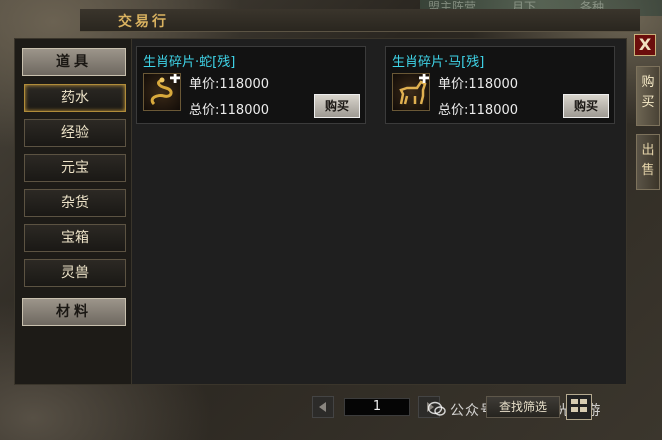 This screenshot has width=662, height=440. I want to click on page-number: 1, so click(377, 407).